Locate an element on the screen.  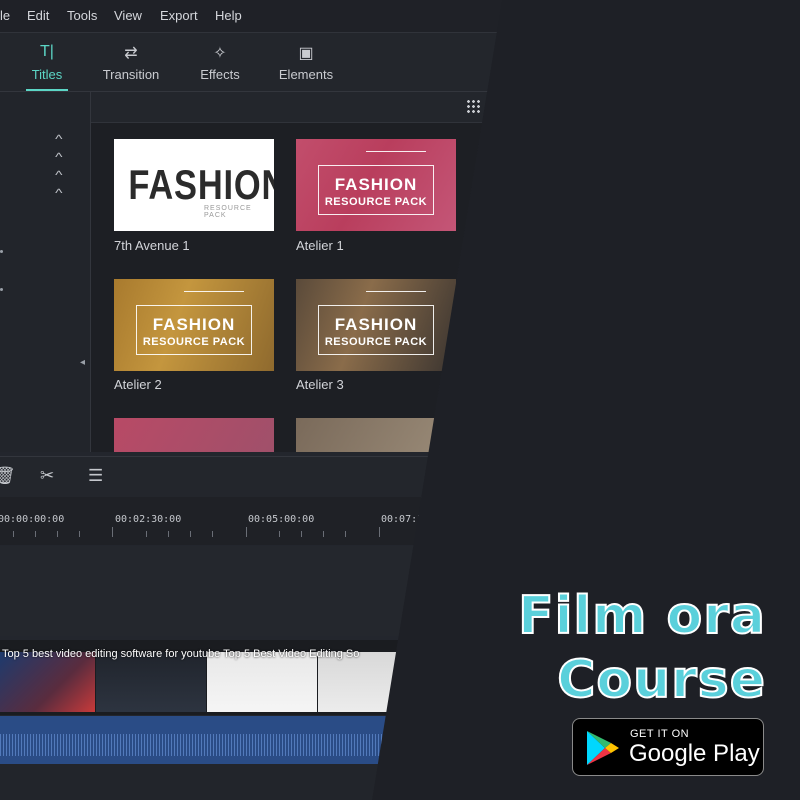
effects-icon: ✧ is located at coordinates (220, 53).